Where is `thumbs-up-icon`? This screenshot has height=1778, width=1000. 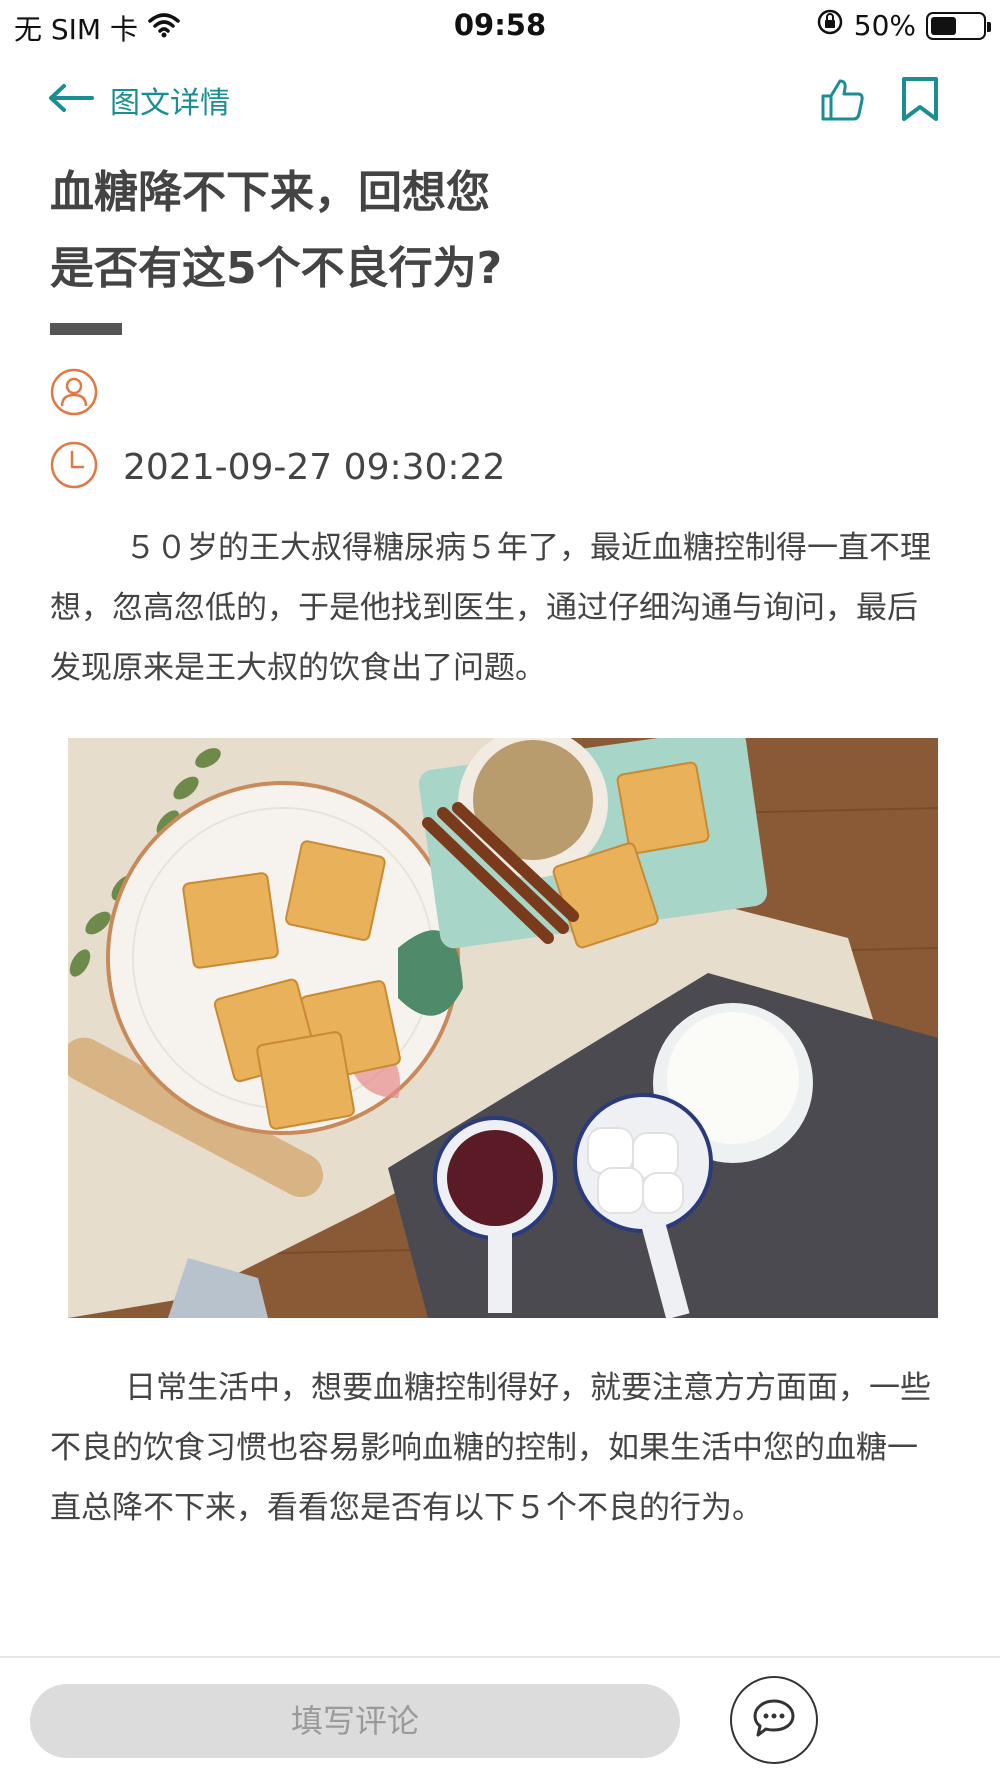 thumbs-up-icon is located at coordinates (843, 102).